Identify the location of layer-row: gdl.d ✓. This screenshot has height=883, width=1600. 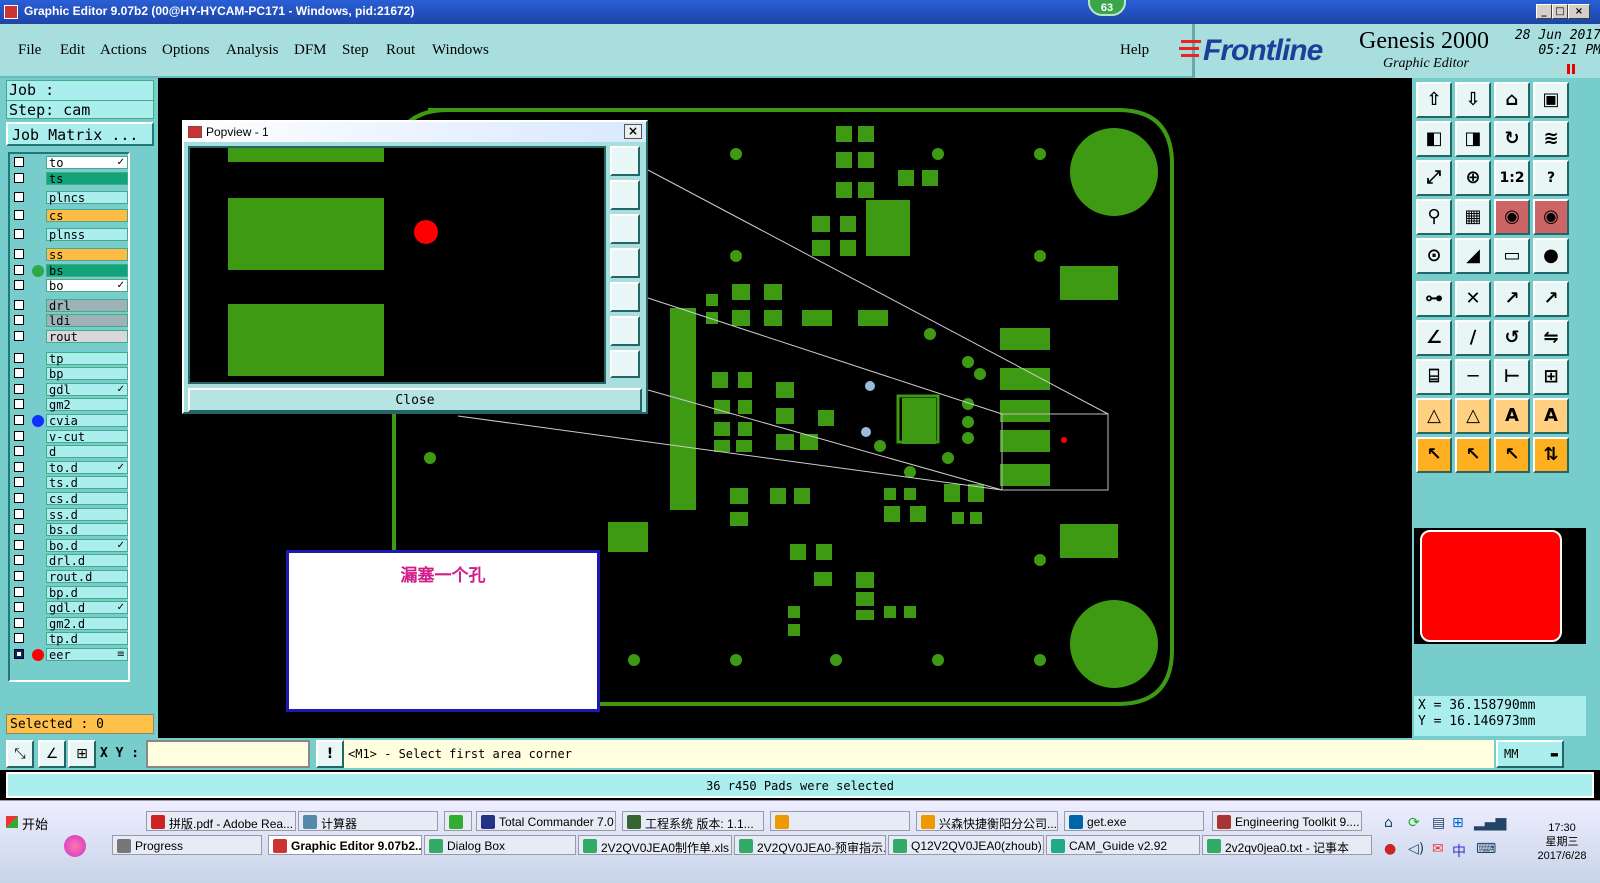
(70, 608).